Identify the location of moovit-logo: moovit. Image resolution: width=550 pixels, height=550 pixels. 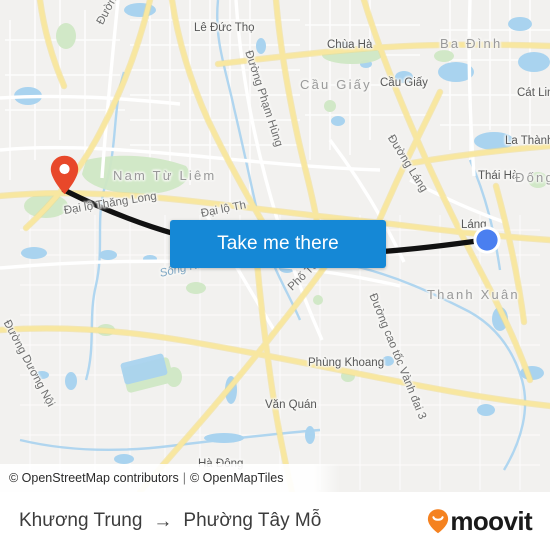
(480, 521).